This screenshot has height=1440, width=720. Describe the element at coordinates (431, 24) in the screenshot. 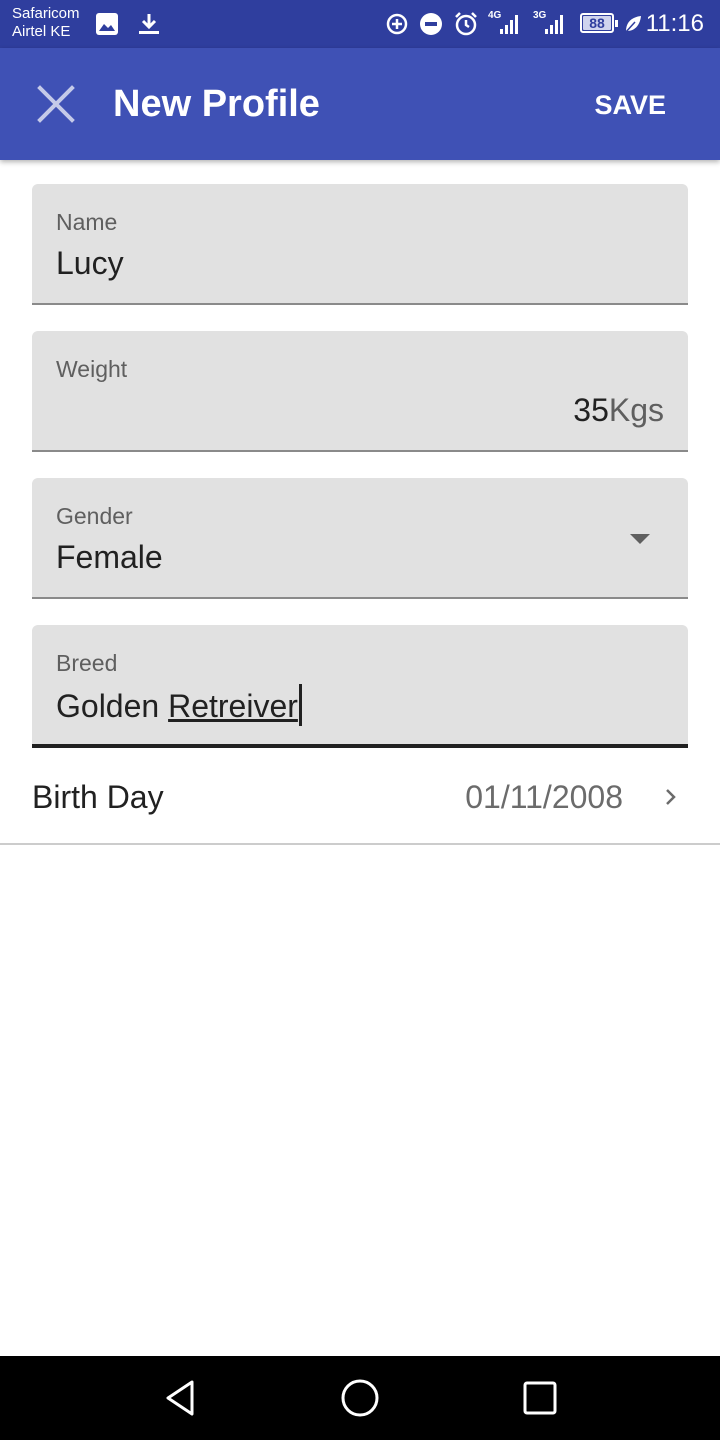

I see `do-not-disturb-icon` at that location.